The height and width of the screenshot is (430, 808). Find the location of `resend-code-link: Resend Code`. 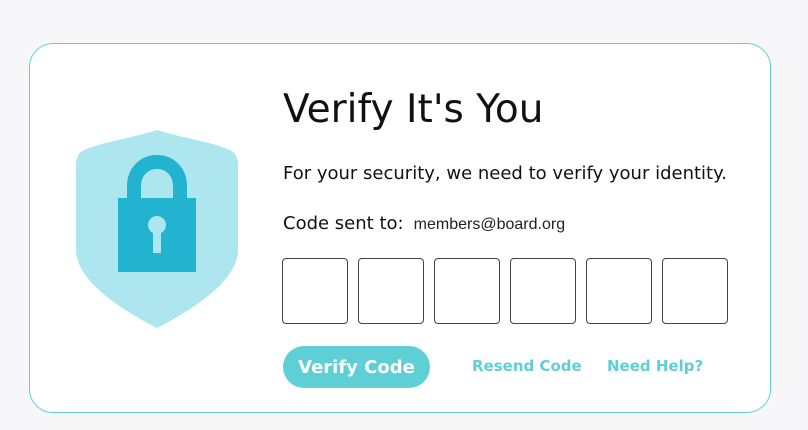

resend-code-link: Resend Code is located at coordinates (527, 366).